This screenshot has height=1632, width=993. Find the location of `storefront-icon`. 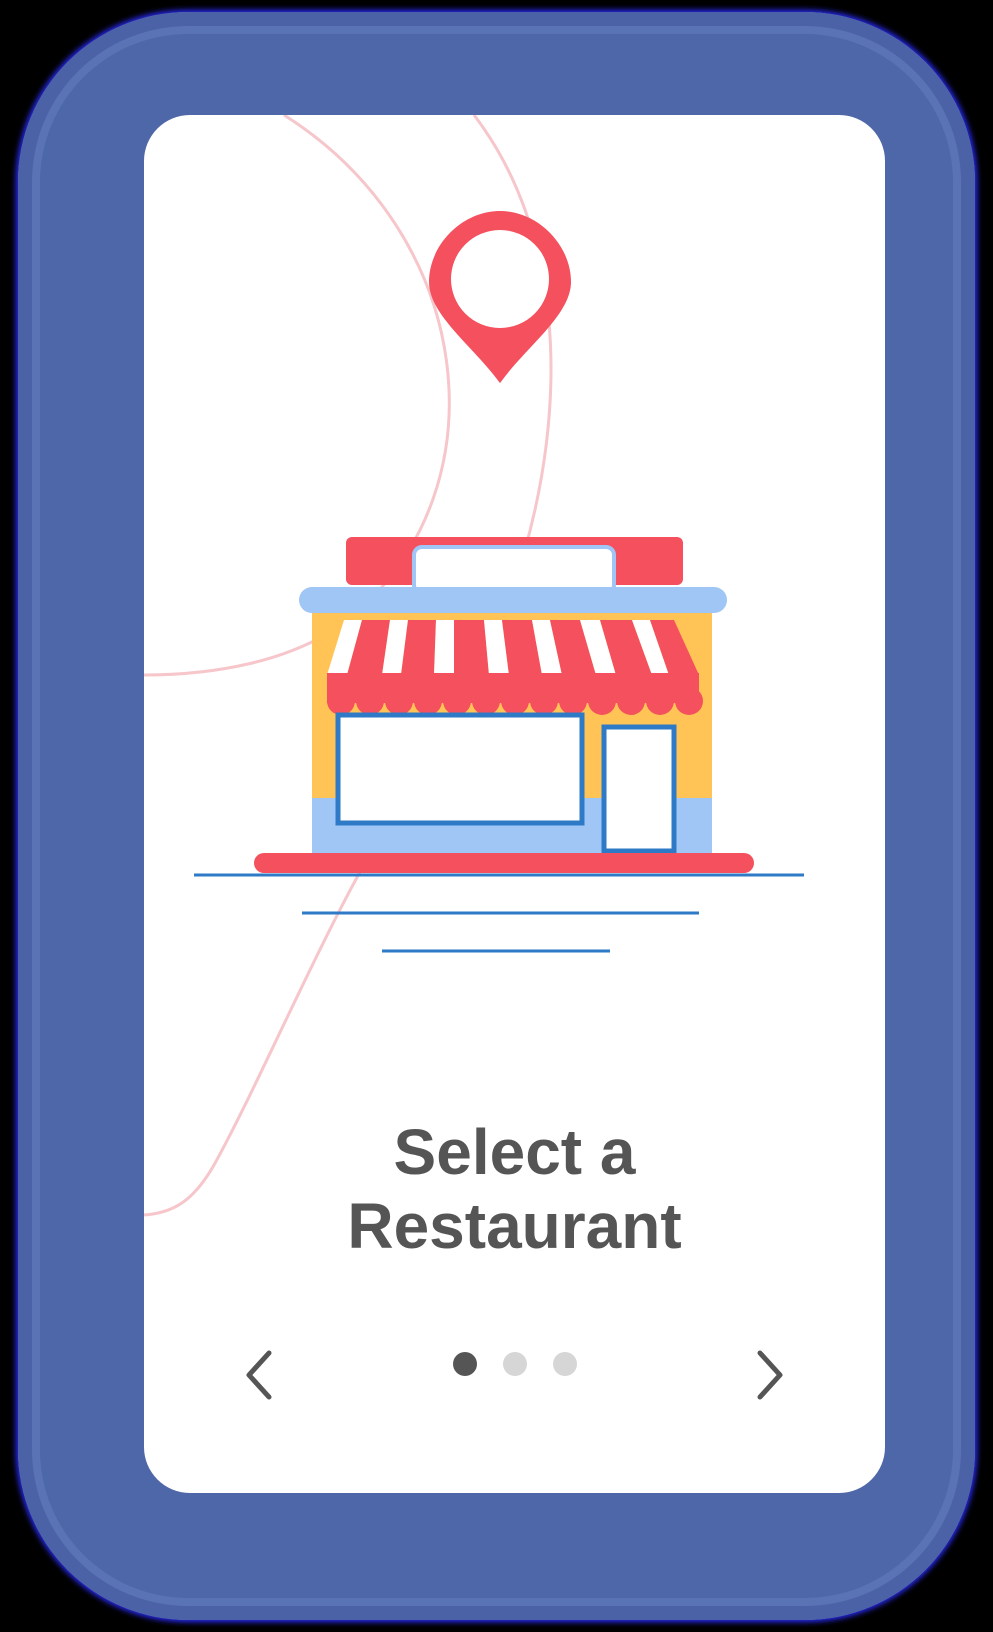

storefront-icon is located at coordinates (504, 705).